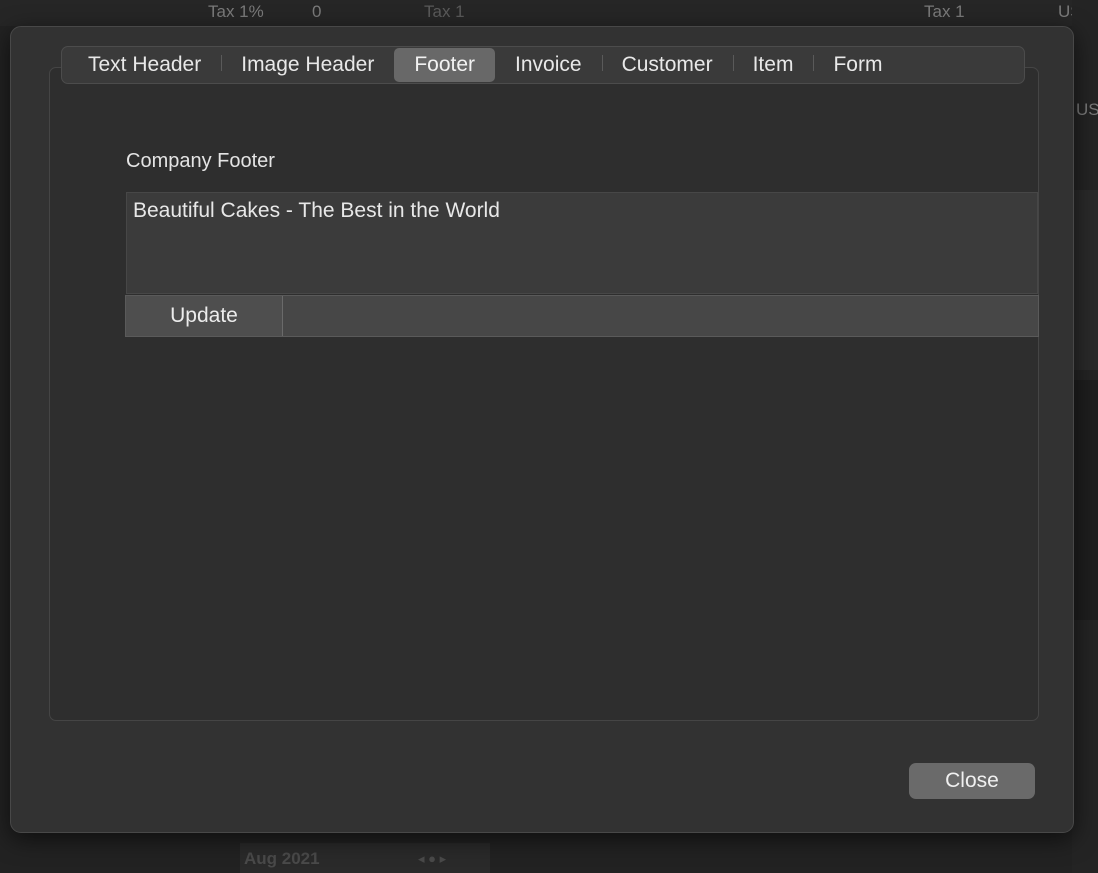 This screenshot has width=1098, height=873. Describe the element at coordinates (317, 11) in the screenshot. I see `bg-tax-value: 0` at that location.